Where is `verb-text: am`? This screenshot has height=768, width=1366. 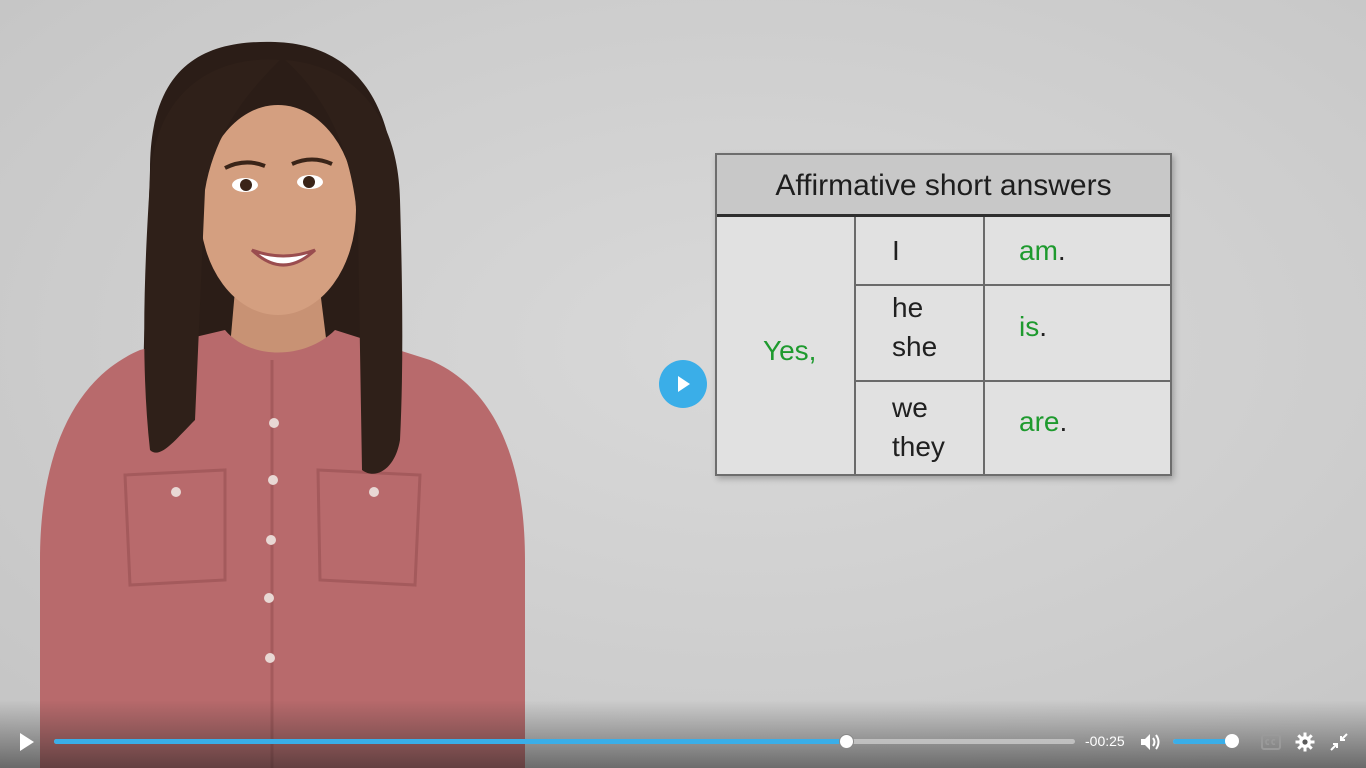 verb-text: am is located at coordinates (1038, 250).